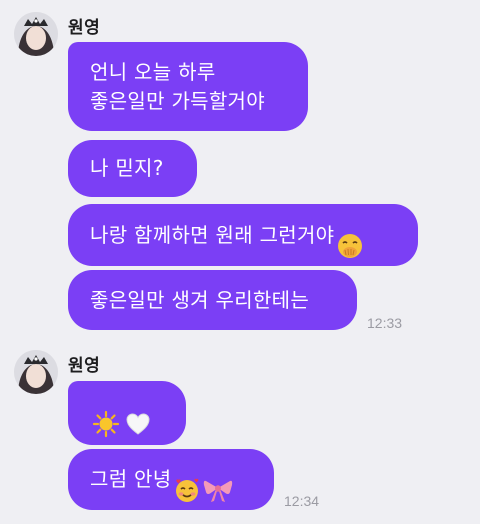 This screenshot has width=480, height=524. I want to click on sun-icon, so click(106, 413).